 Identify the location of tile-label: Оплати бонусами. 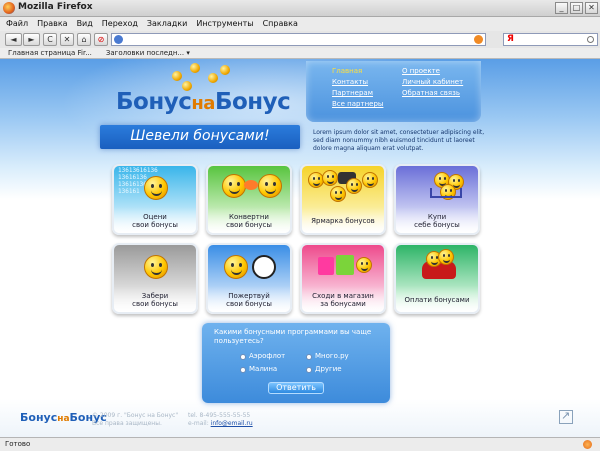
(437, 300).